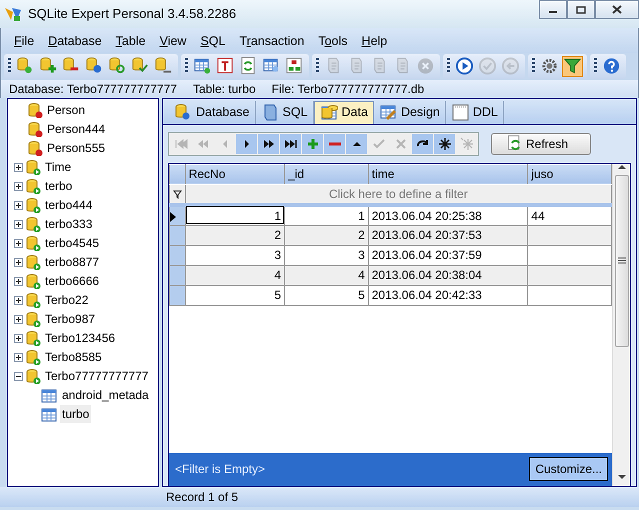 This screenshot has height=510, width=639. What do you see at coordinates (348, 89) in the screenshot?
I see `file-label: File: Terbo777777777777.db` at bounding box center [348, 89].